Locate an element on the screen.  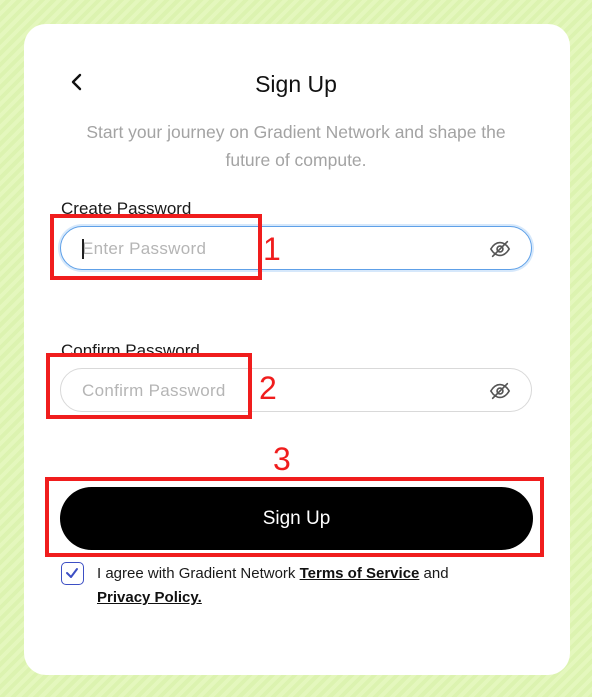
check-icon is located at coordinates (72, 573).